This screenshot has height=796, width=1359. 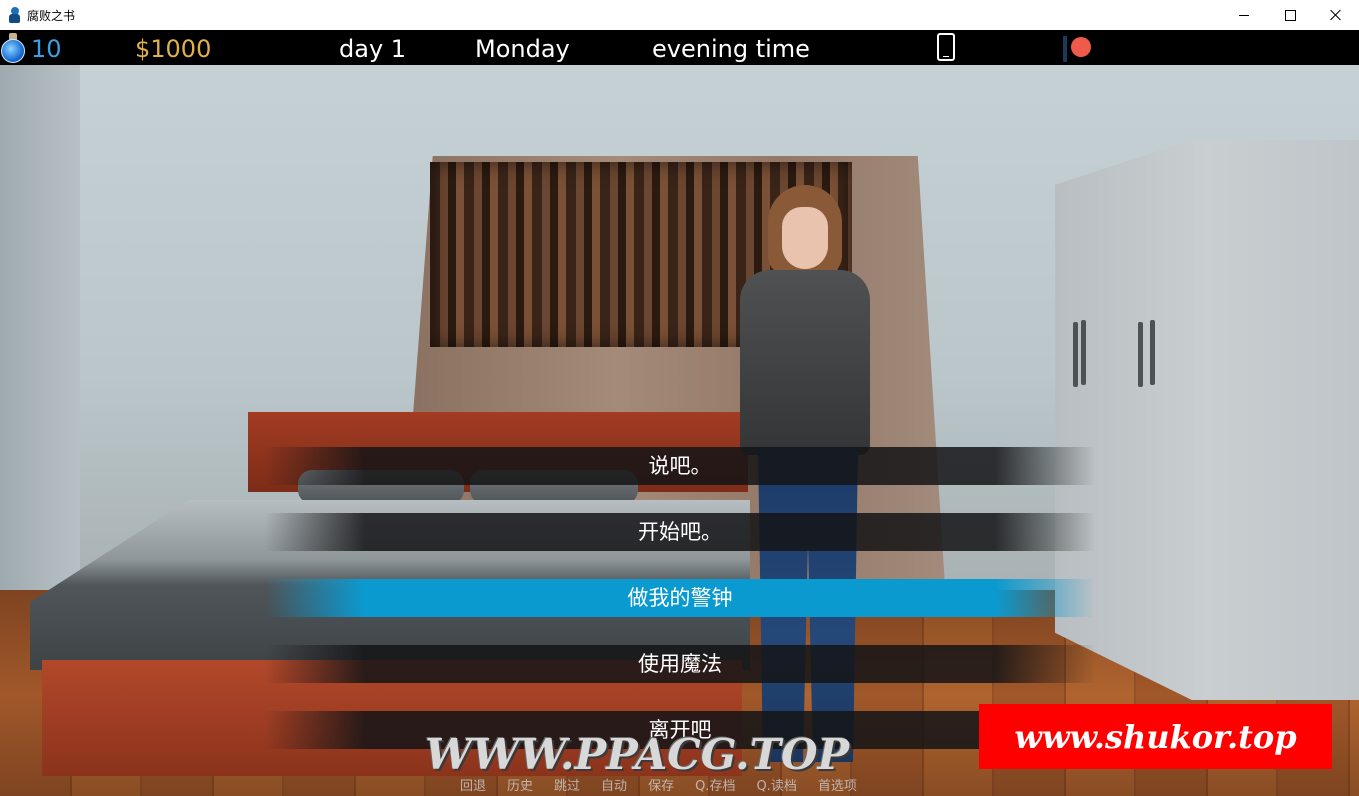 What do you see at coordinates (1065, 49) in the screenshot?
I see `record-indicator-bar` at bounding box center [1065, 49].